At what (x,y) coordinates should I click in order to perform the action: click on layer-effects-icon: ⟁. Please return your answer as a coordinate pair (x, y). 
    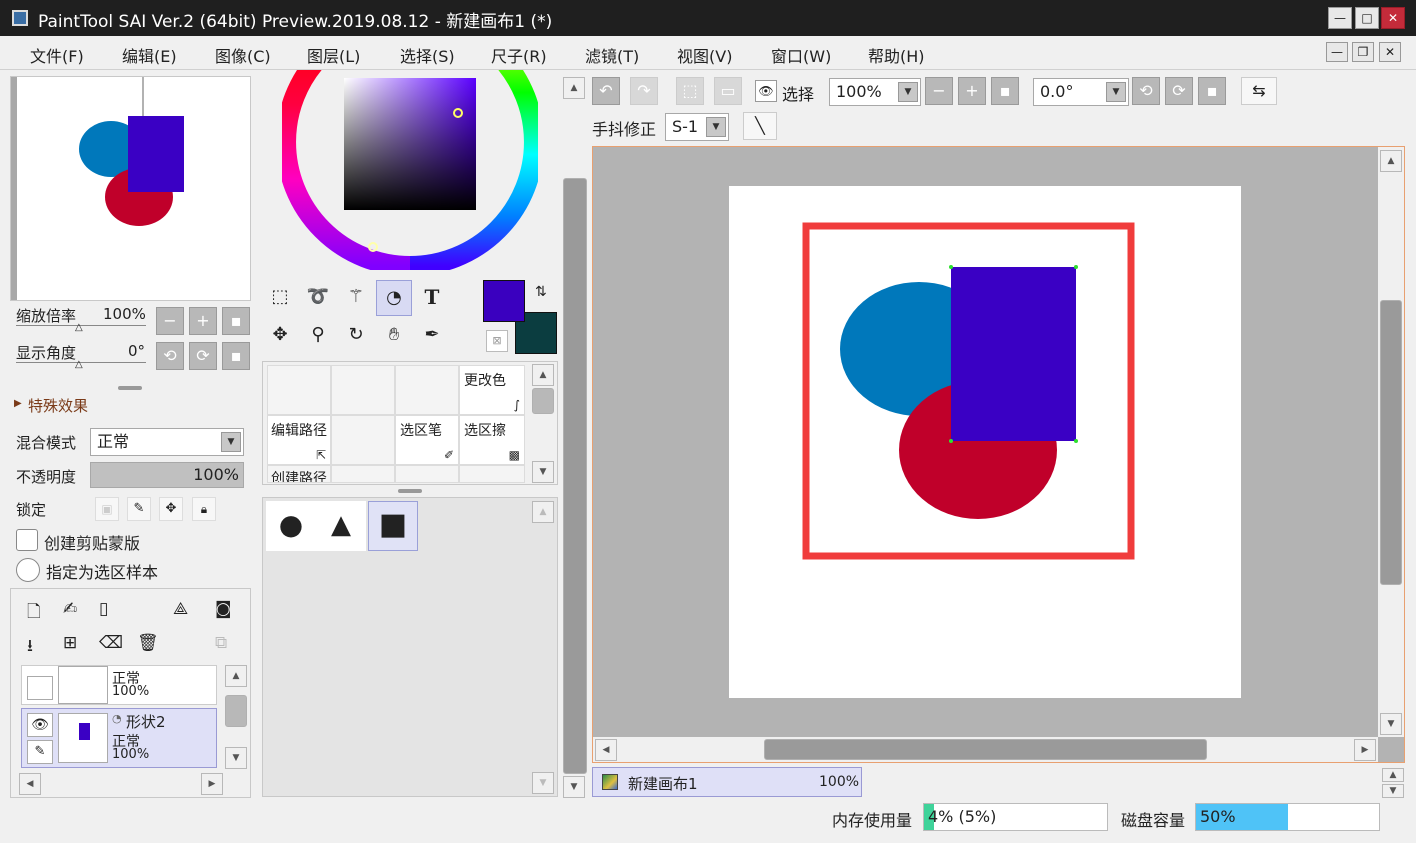
    Looking at the image, I should click on (180, 609).